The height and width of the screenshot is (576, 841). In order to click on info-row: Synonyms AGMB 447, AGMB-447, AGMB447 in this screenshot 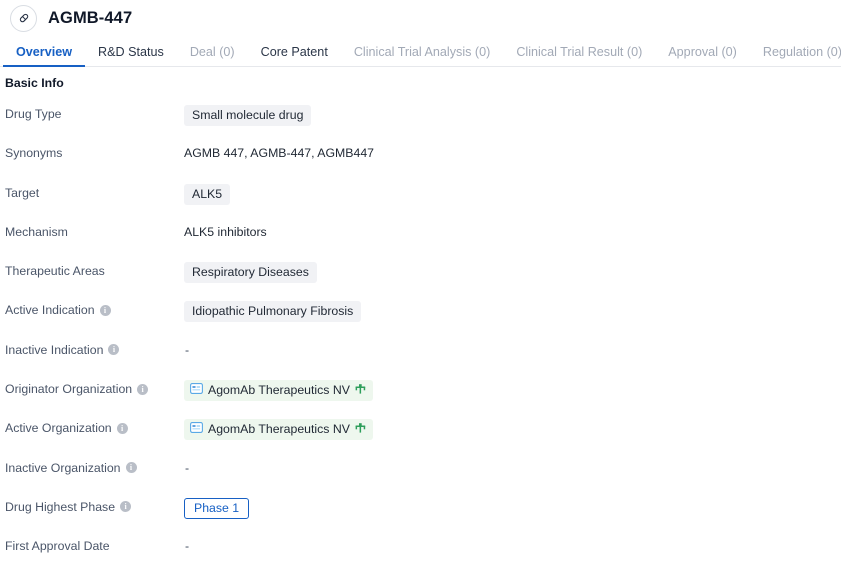, I will do `click(420, 162)`.